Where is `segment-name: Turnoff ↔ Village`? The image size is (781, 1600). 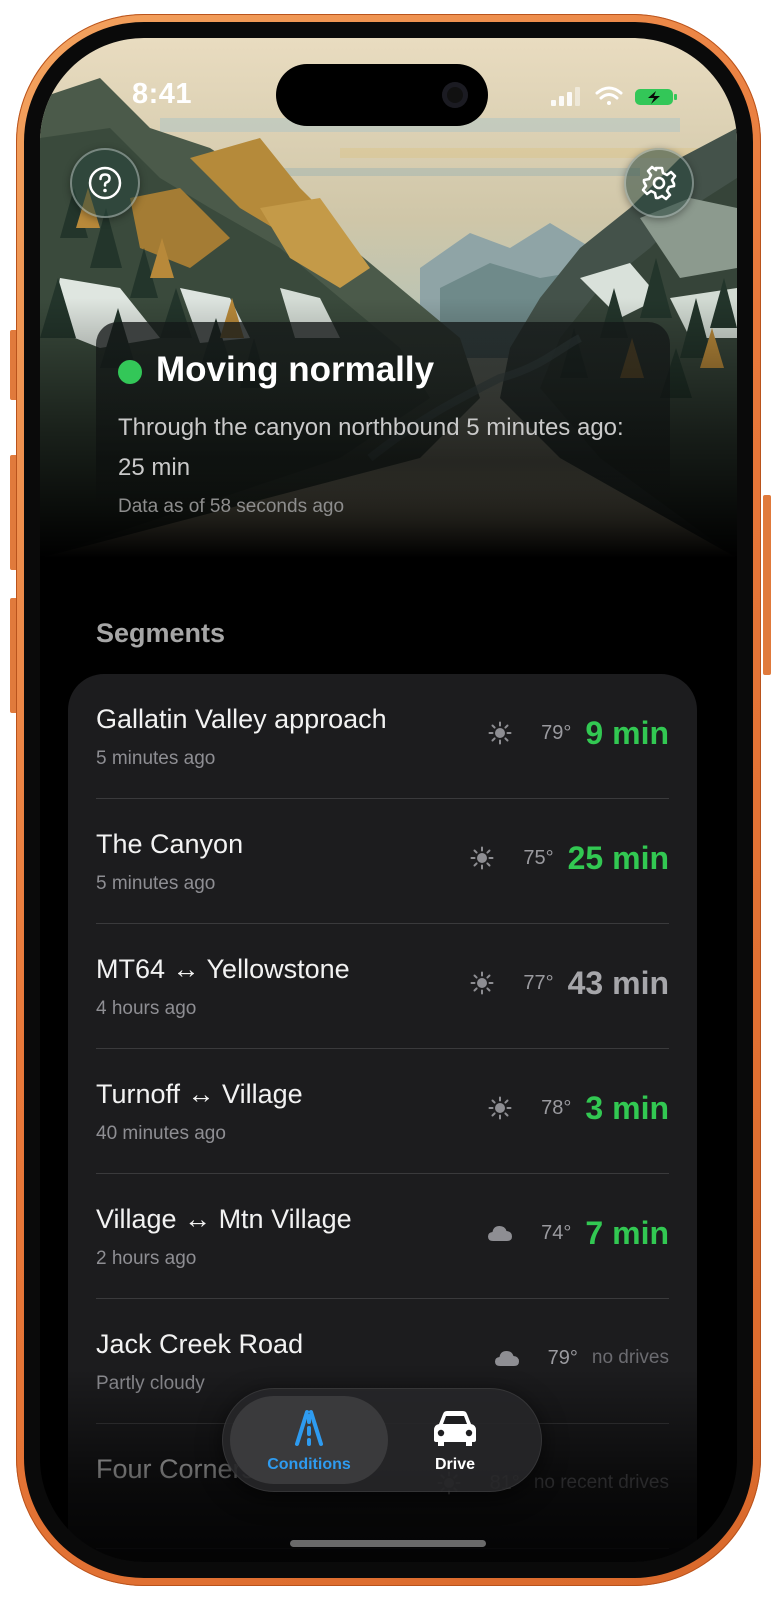
segment-name: Turnoff ↔ Village is located at coordinates (199, 1094).